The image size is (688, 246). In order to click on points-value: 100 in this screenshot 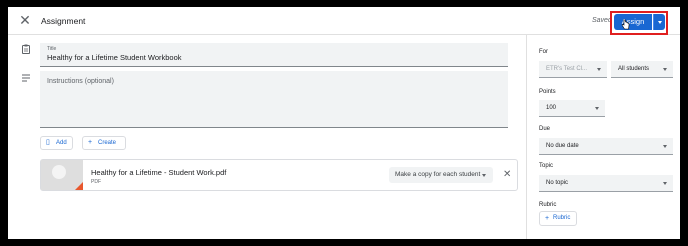, I will do `click(551, 108)`.